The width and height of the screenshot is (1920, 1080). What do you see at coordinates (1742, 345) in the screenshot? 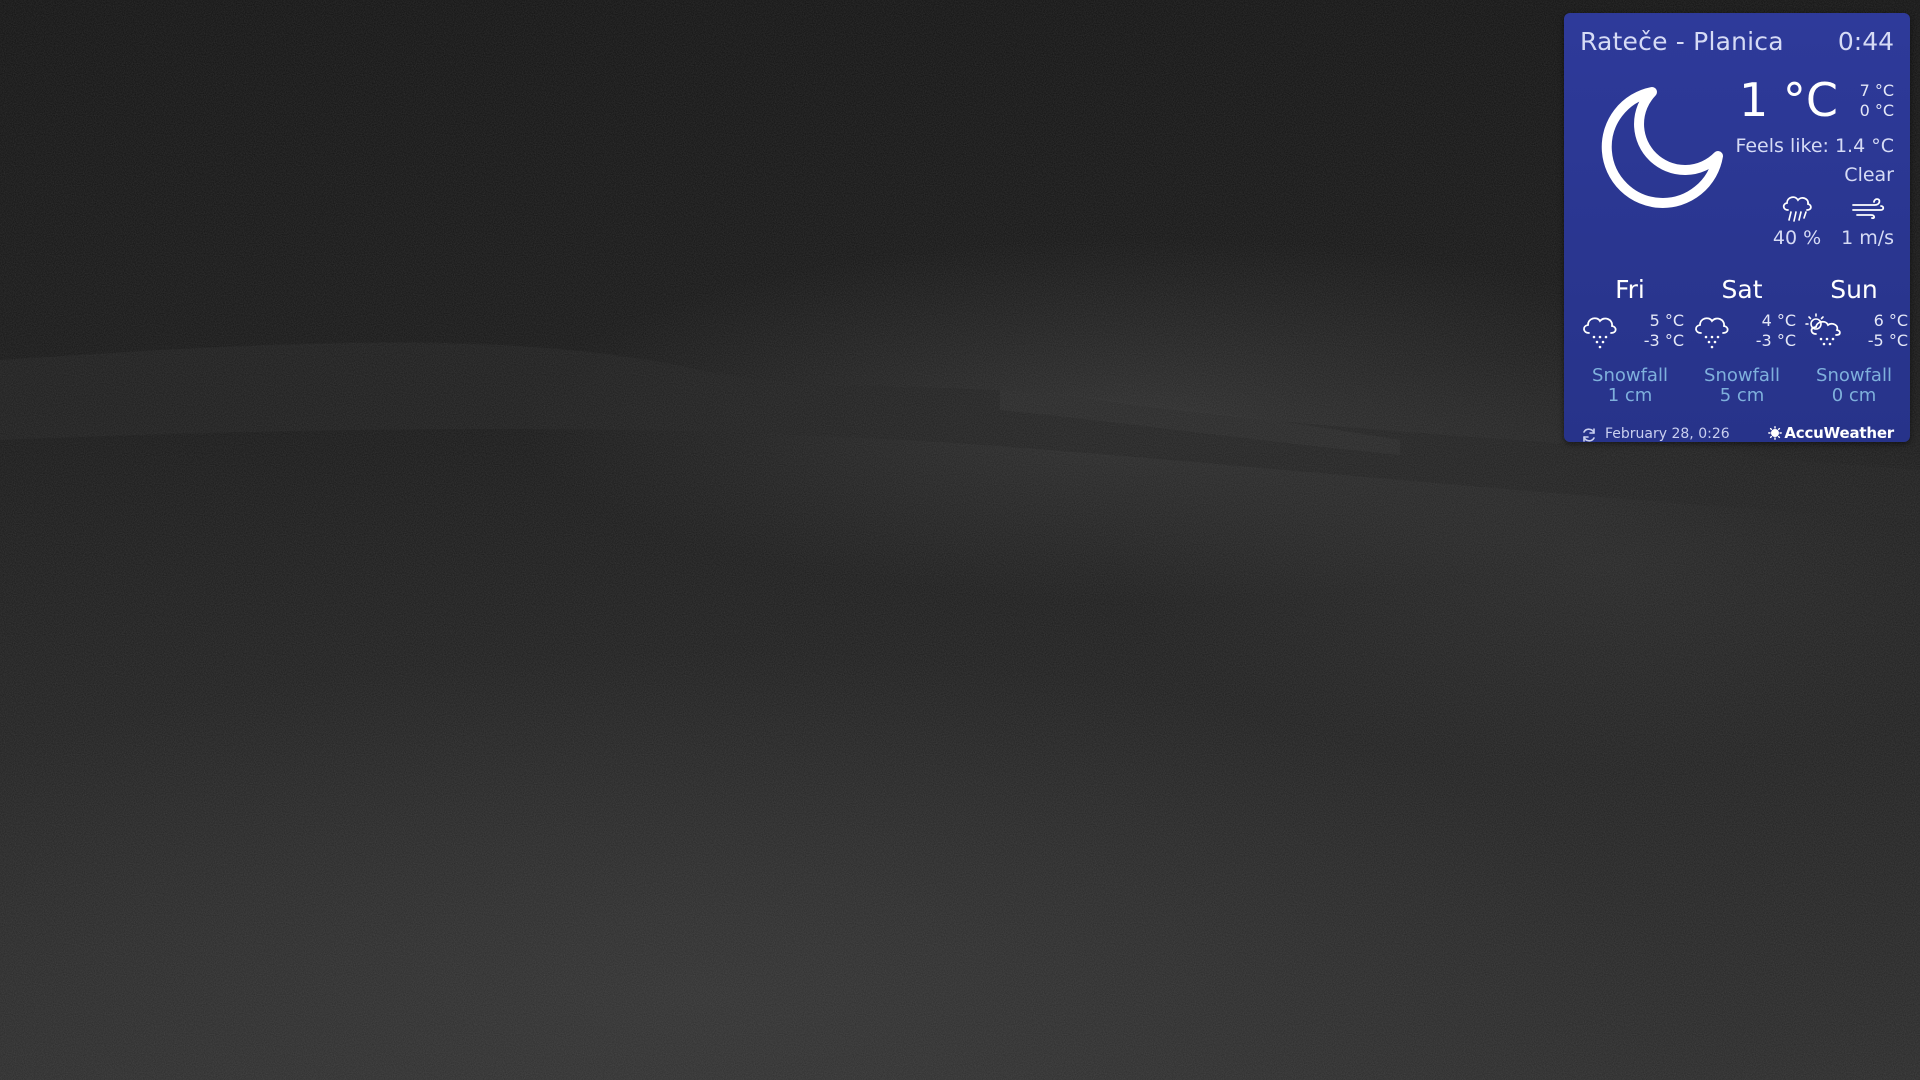
I see `forecast-day: Sat 4 °C -3 °C Snowfall 5 cm` at bounding box center [1742, 345].